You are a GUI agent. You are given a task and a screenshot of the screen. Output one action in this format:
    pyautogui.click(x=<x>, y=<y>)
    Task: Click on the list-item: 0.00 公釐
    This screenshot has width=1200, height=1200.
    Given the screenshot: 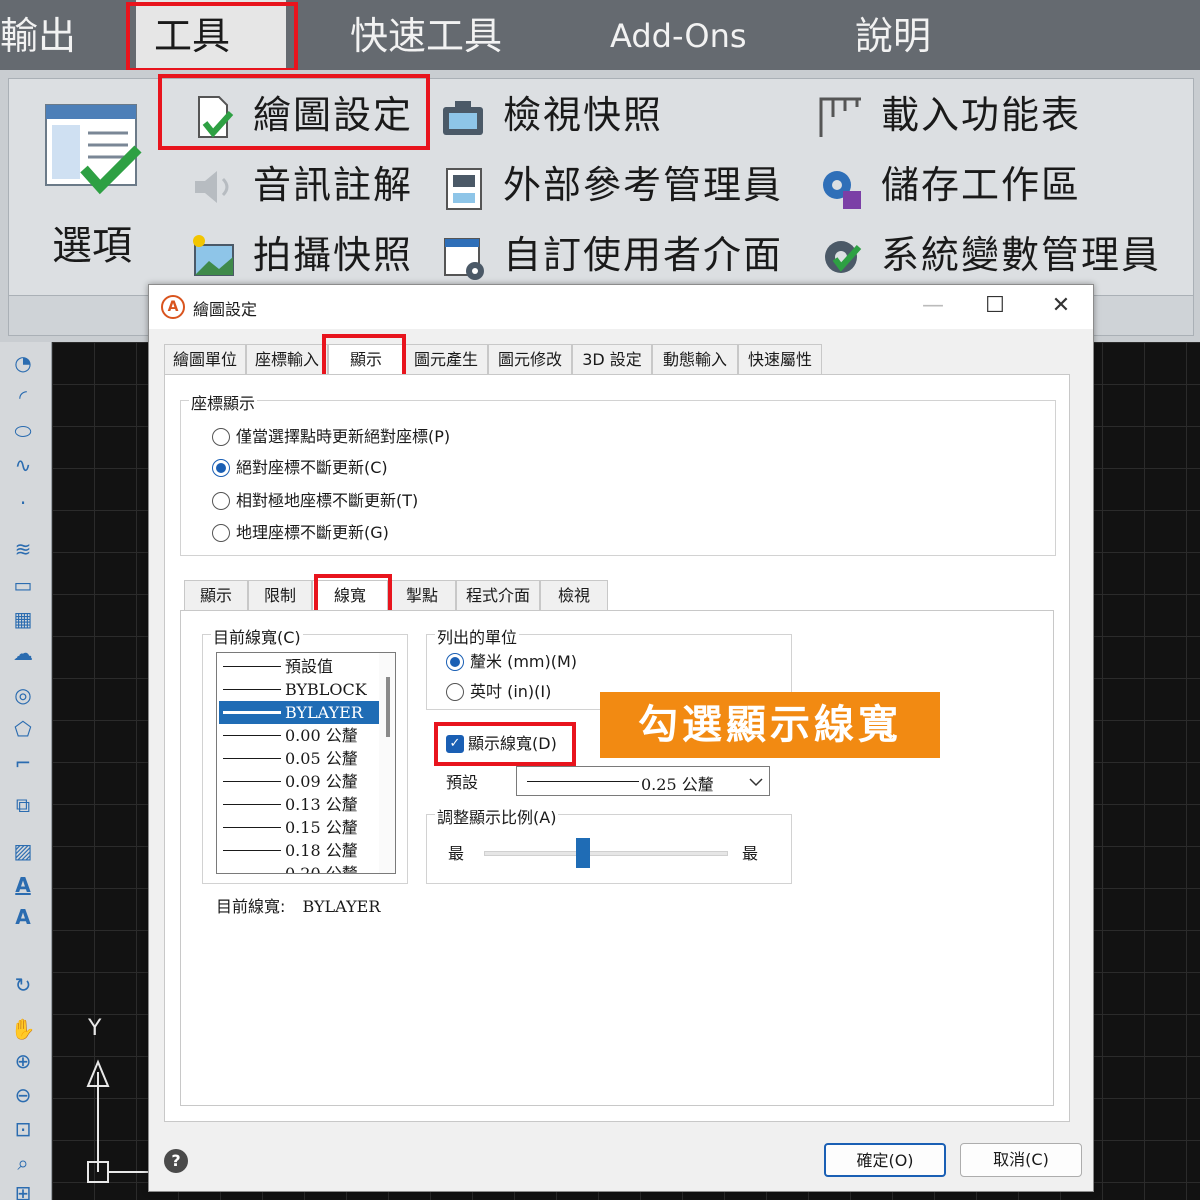 What is the action you would take?
    pyautogui.click(x=299, y=735)
    